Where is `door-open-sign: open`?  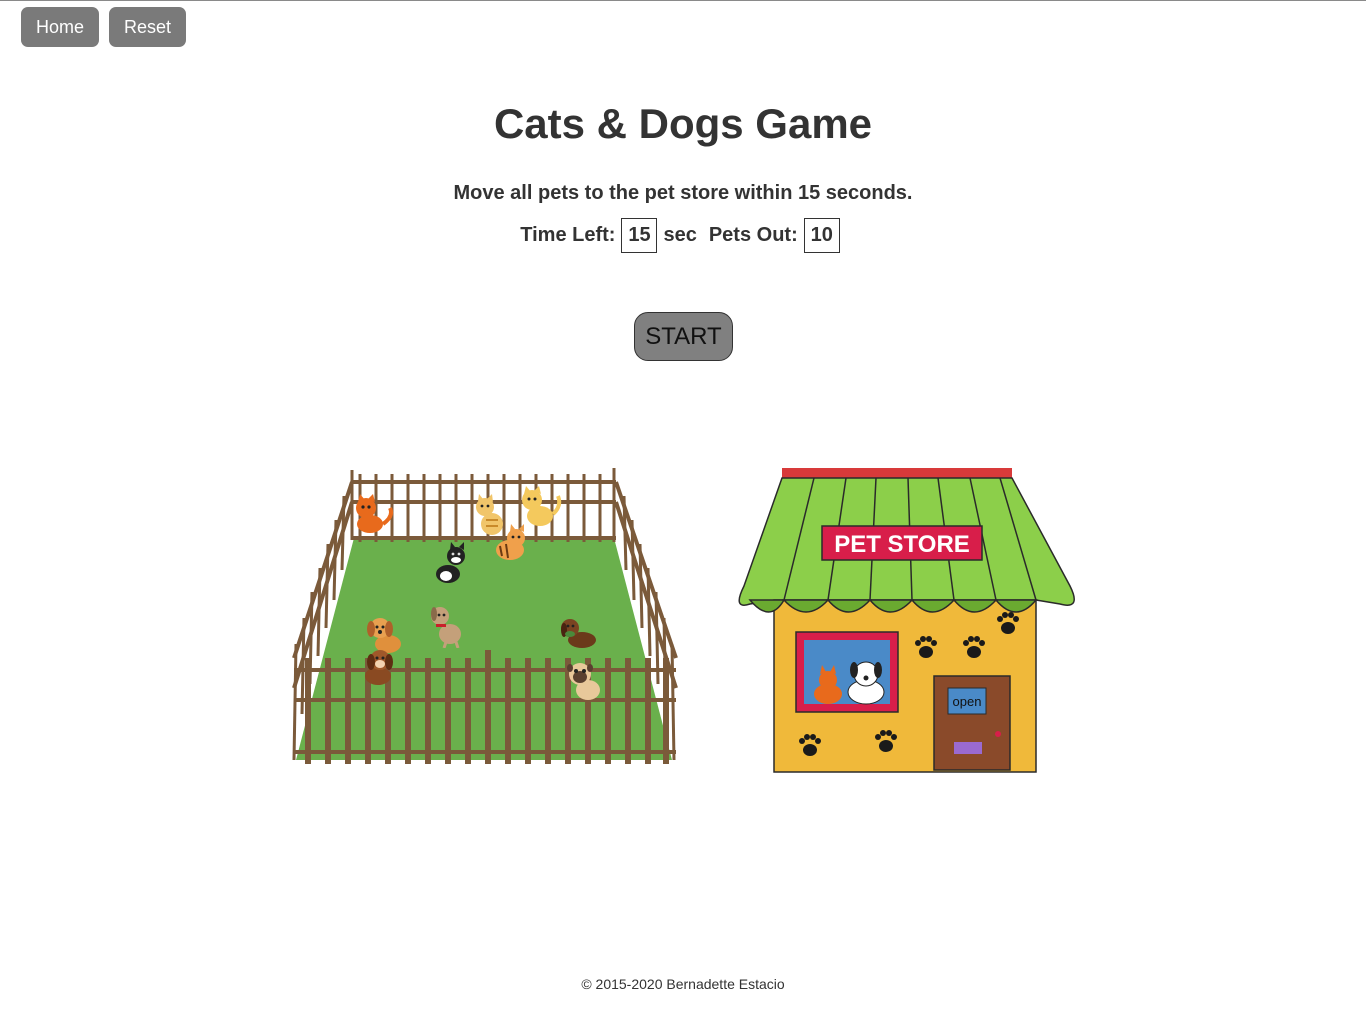 door-open-sign: open is located at coordinates (967, 701).